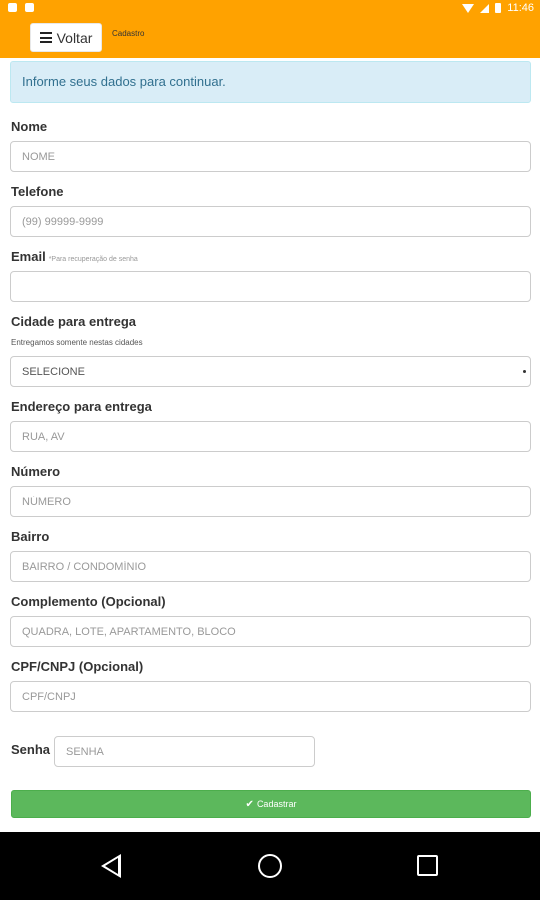  What do you see at coordinates (270, 696) in the screenshot?
I see `cpf-input` at bounding box center [270, 696].